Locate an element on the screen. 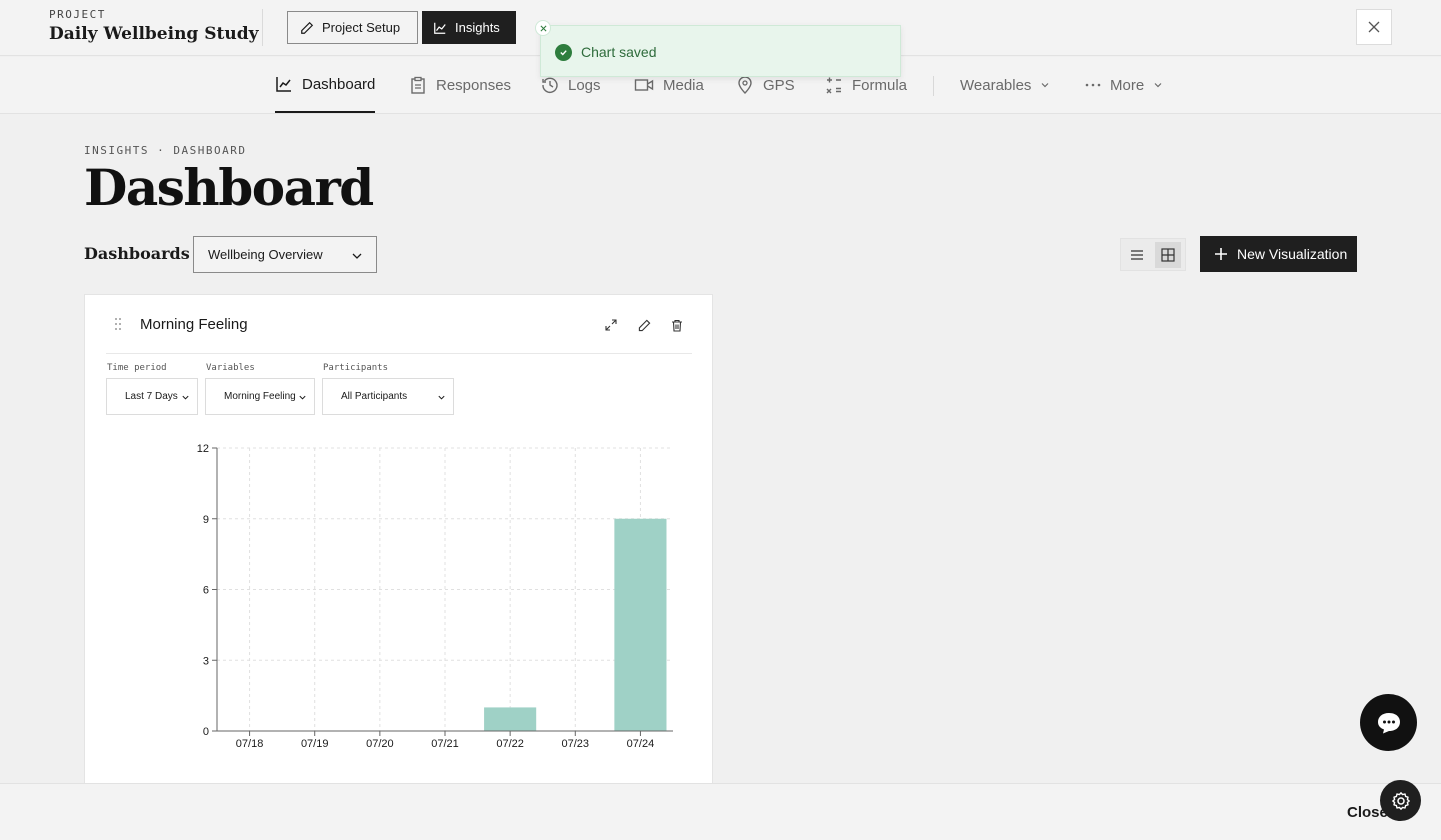 The width and height of the screenshot is (1441, 840). pencil-icon is located at coordinates (307, 27).